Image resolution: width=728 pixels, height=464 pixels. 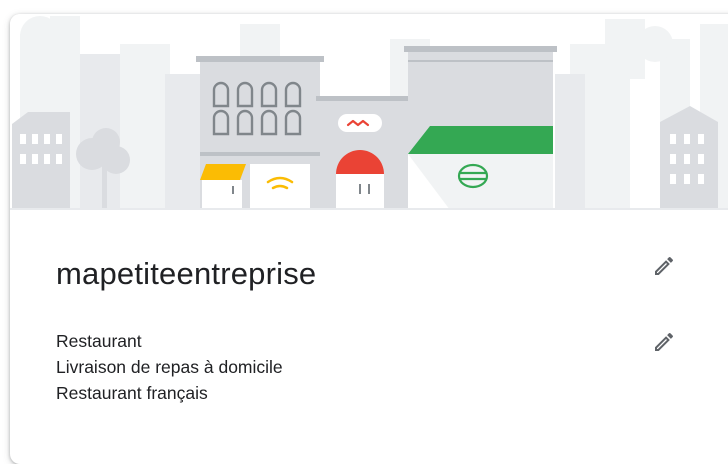 I want to click on category-item: Restaurant, so click(x=99, y=341).